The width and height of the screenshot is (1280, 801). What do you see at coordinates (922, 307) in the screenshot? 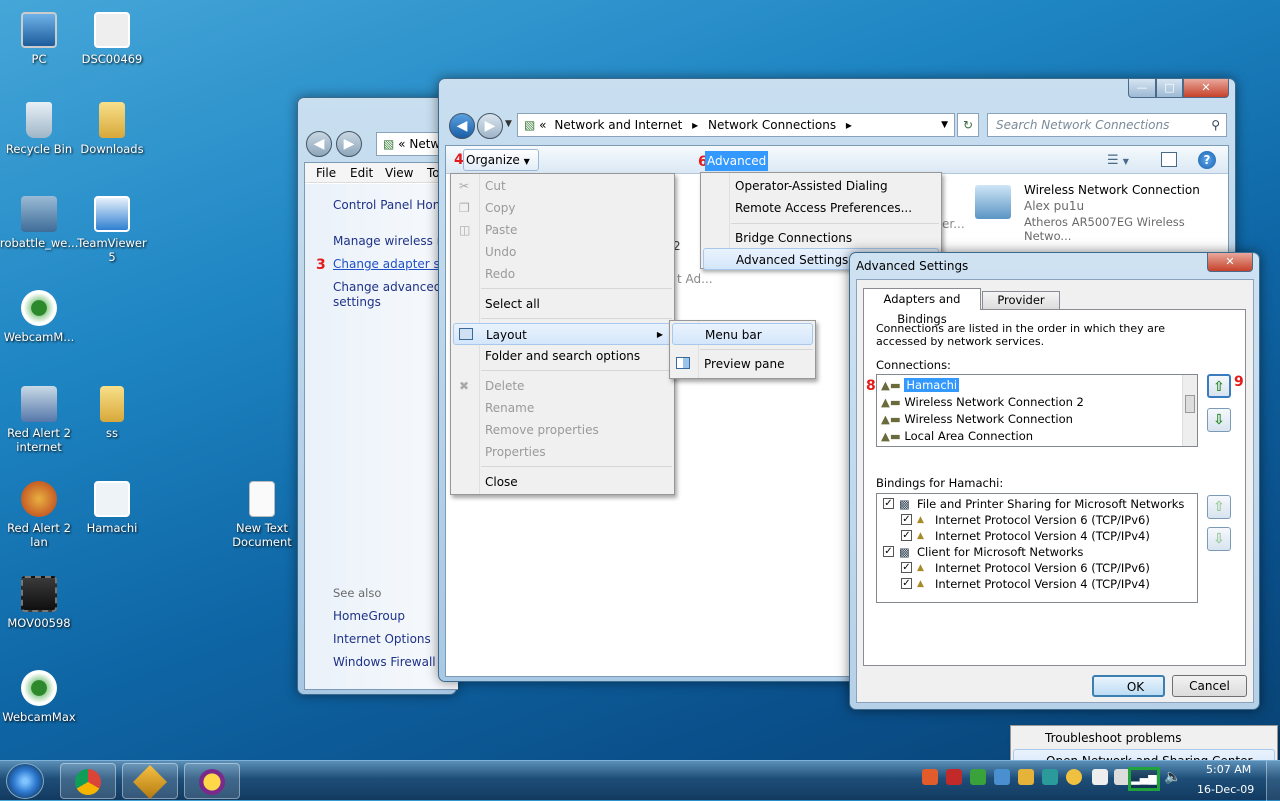
I see `tab-adapters-and-bindings: Adapters and Bindings` at bounding box center [922, 307].